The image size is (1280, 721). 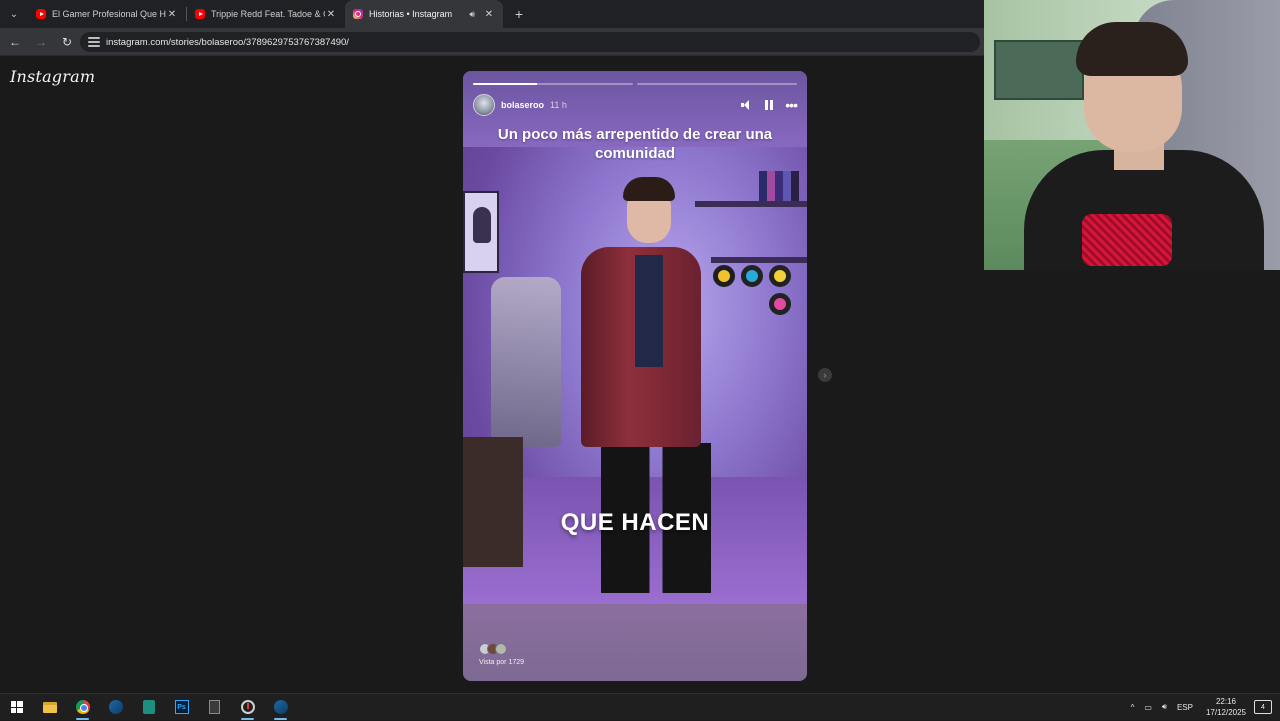 I want to click on arrow-right-icon: →, so click(x=41, y=41).